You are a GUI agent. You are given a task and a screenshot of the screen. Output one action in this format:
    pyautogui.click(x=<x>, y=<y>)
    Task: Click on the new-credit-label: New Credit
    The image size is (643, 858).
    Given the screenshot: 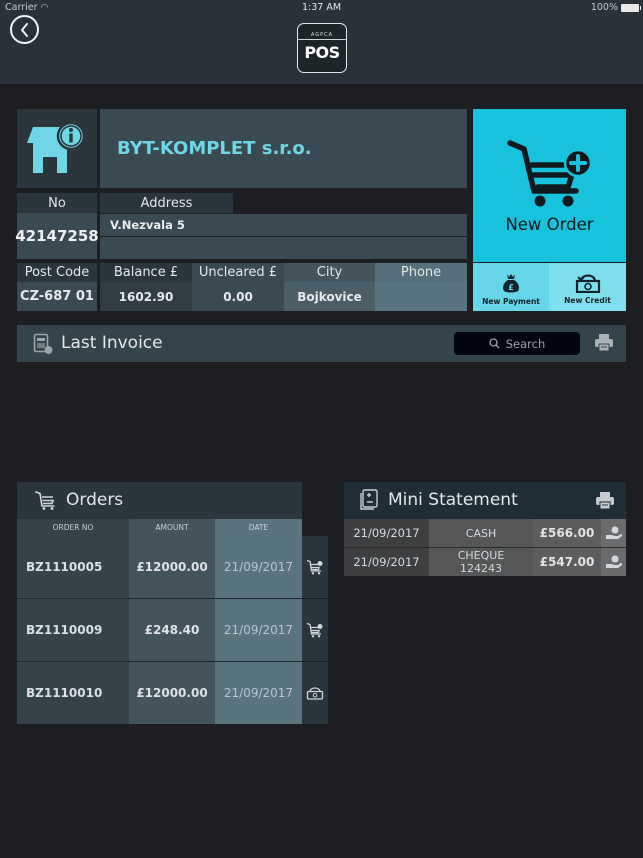 What is the action you would take?
    pyautogui.click(x=587, y=300)
    